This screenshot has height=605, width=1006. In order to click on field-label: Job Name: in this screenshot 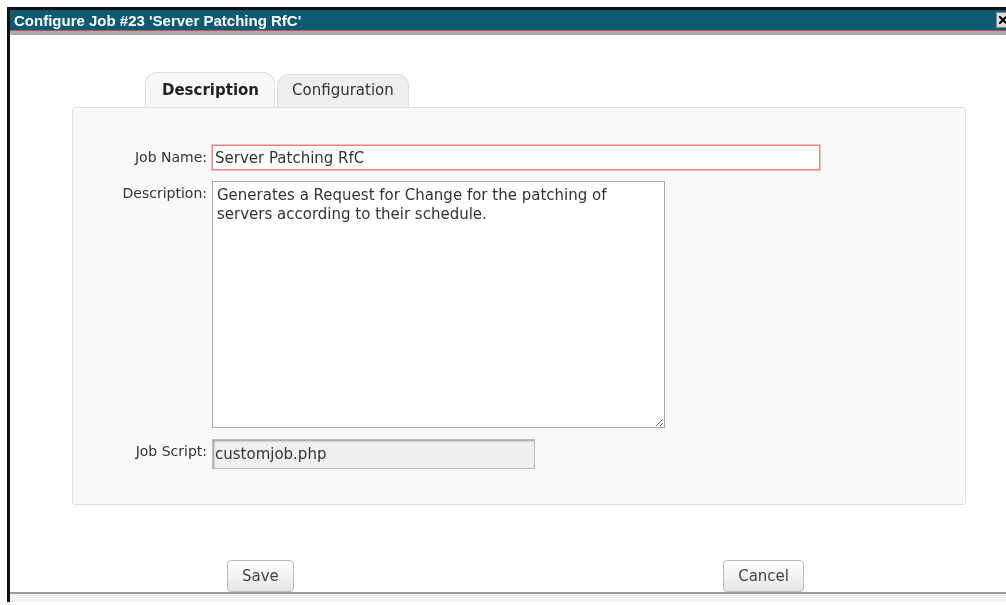, I will do `click(170, 156)`.